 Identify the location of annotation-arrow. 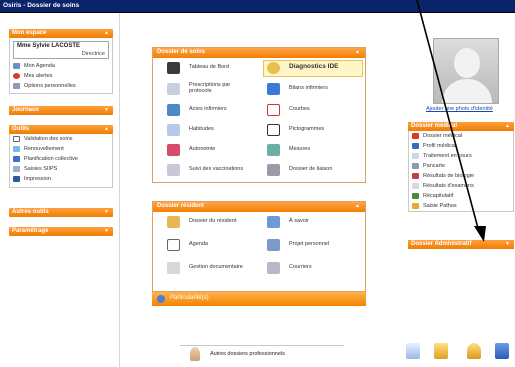
(451, 121).